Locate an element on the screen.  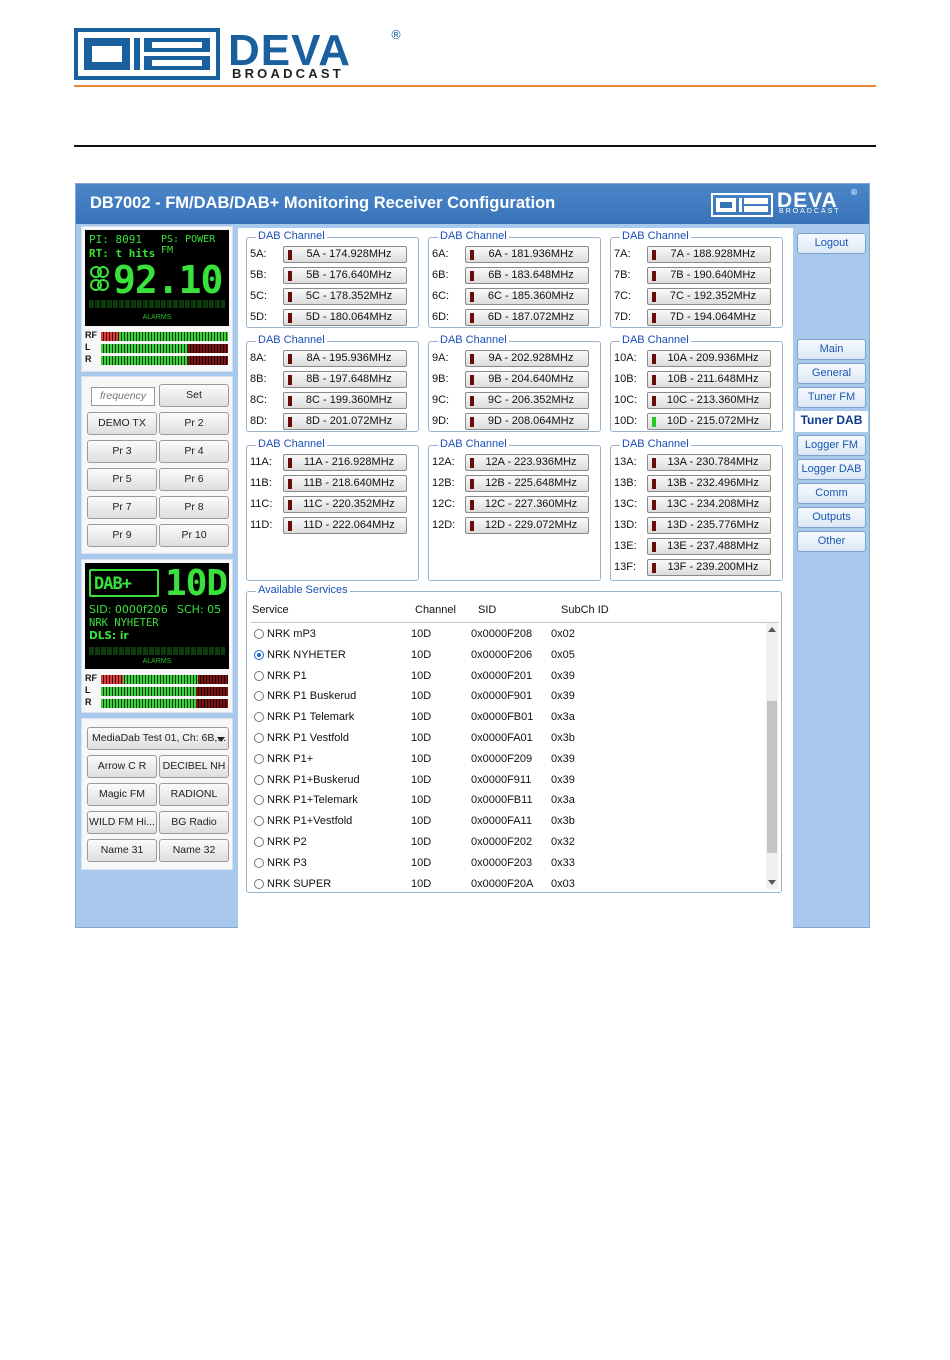
dab-channel-button: 10A - 209.936MHz is located at coordinates (709, 358).